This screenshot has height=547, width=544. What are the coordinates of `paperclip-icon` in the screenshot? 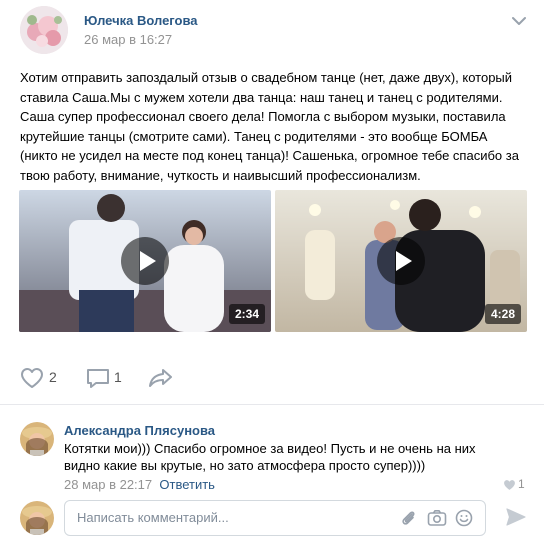 It's located at (409, 518).